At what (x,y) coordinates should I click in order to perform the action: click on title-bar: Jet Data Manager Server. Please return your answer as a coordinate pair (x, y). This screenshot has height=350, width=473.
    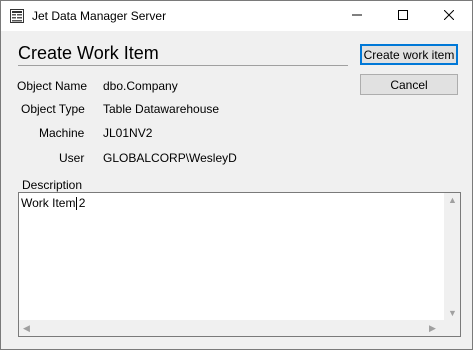
    Looking at the image, I should click on (236, 16).